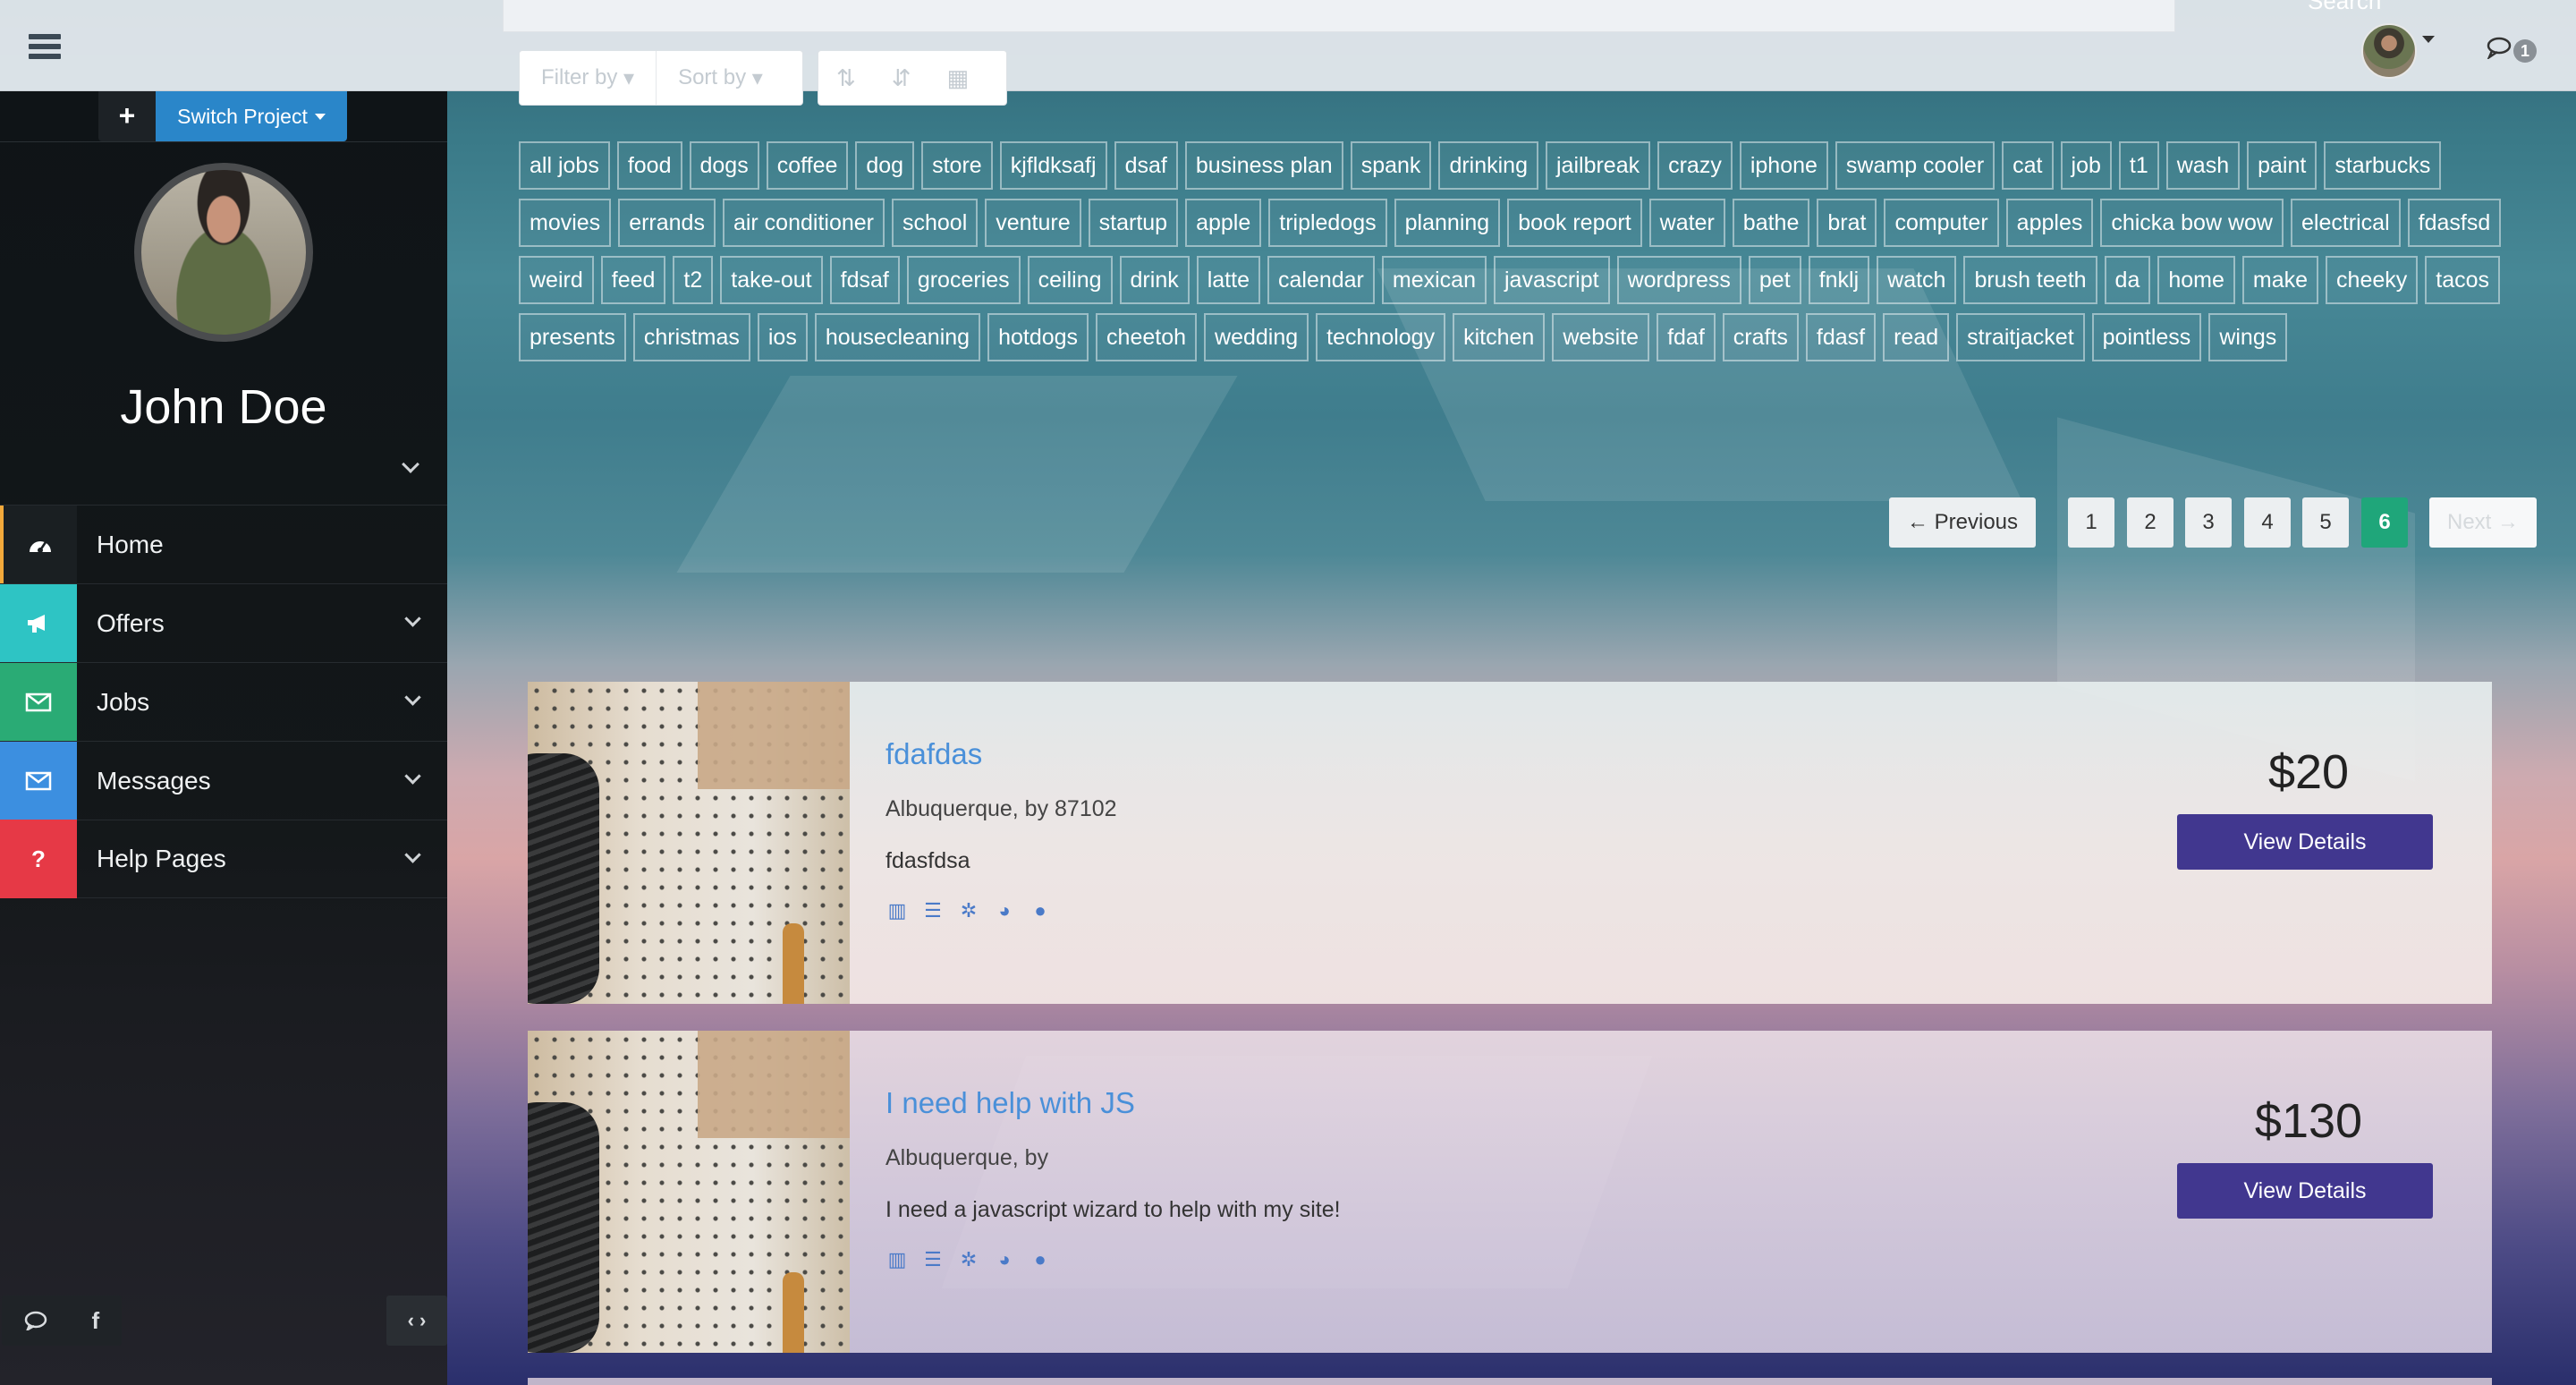 The image size is (2576, 1385). Describe the element at coordinates (95, 1321) in the screenshot. I see `facebook-icon: f` at that location.